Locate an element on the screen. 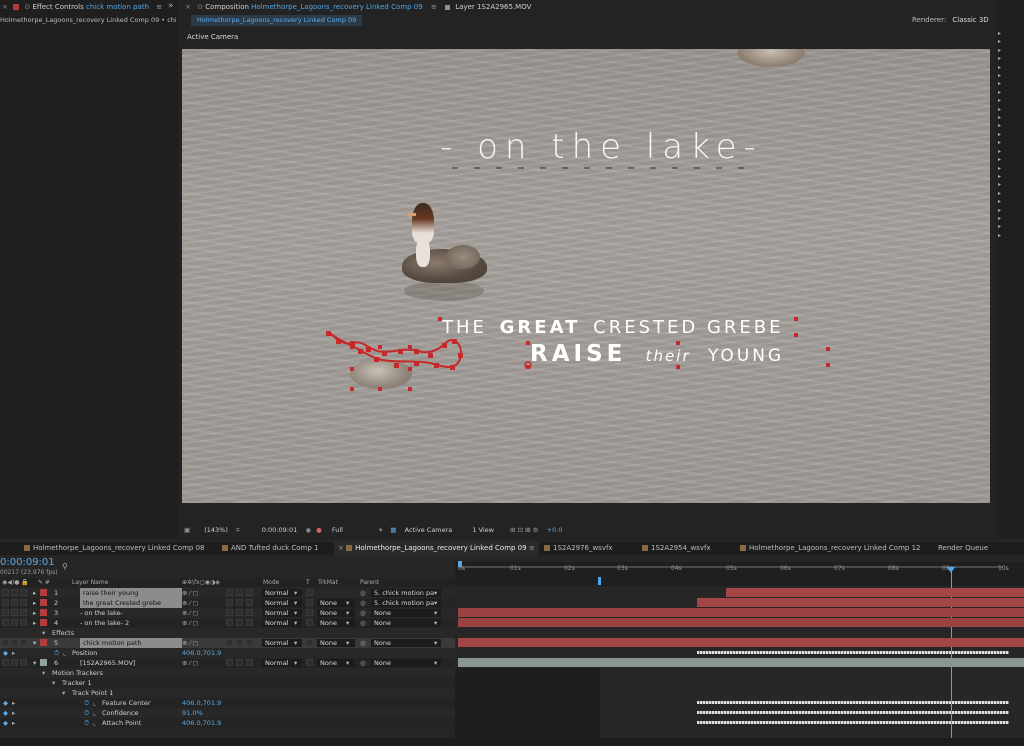 This screenshot has height=746, width=1024. magnification-dropdown: (143%) is located at coordinates (216, 530).